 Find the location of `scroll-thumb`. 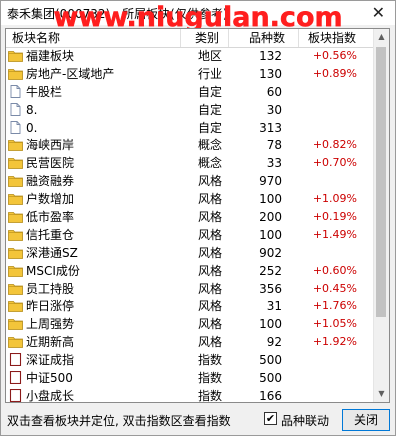

scroll-thumb is located at coordinates (381, 182).